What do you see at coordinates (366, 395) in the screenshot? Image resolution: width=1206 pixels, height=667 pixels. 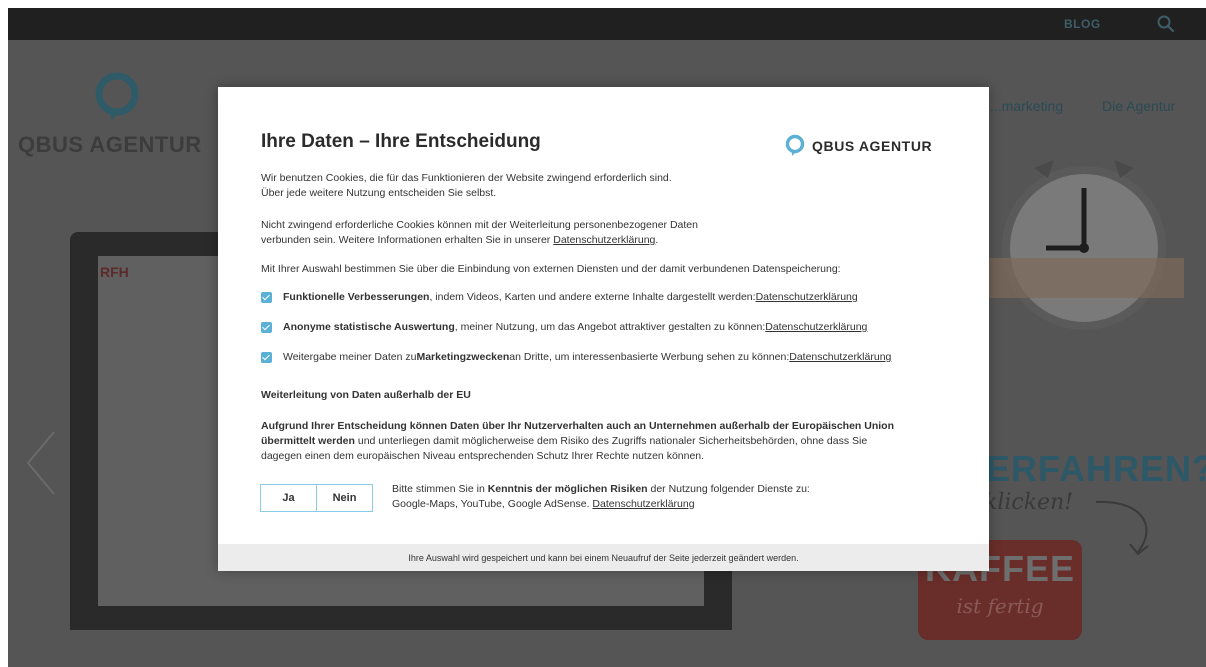 I see `eu-transfer-heading: Weiterleitung von Daten außerhalb der EU` at bounding box center [366, 395].